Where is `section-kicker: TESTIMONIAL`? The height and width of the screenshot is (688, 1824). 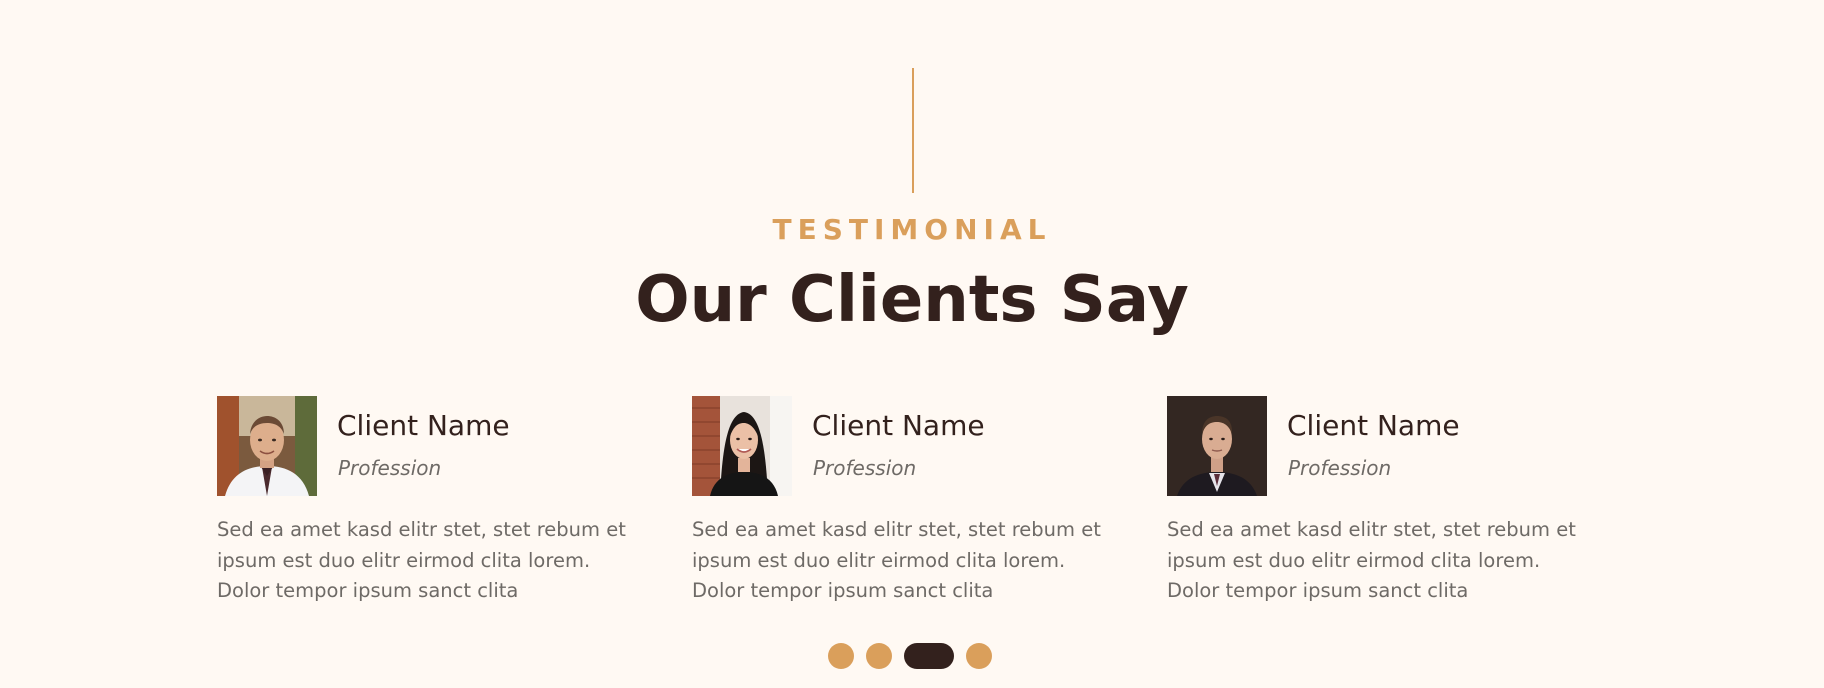
section-kicker: TESTIMONIAL is located at coordinates (912, 229).